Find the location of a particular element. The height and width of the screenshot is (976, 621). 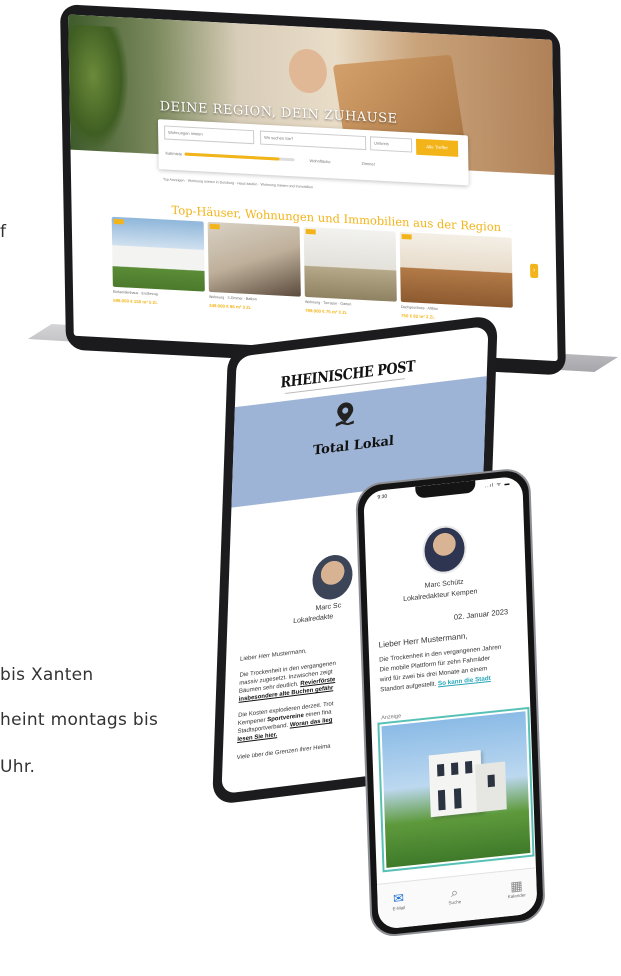

edge-text-line-xanten: bis Xanten is located at coordinates (47, 675).